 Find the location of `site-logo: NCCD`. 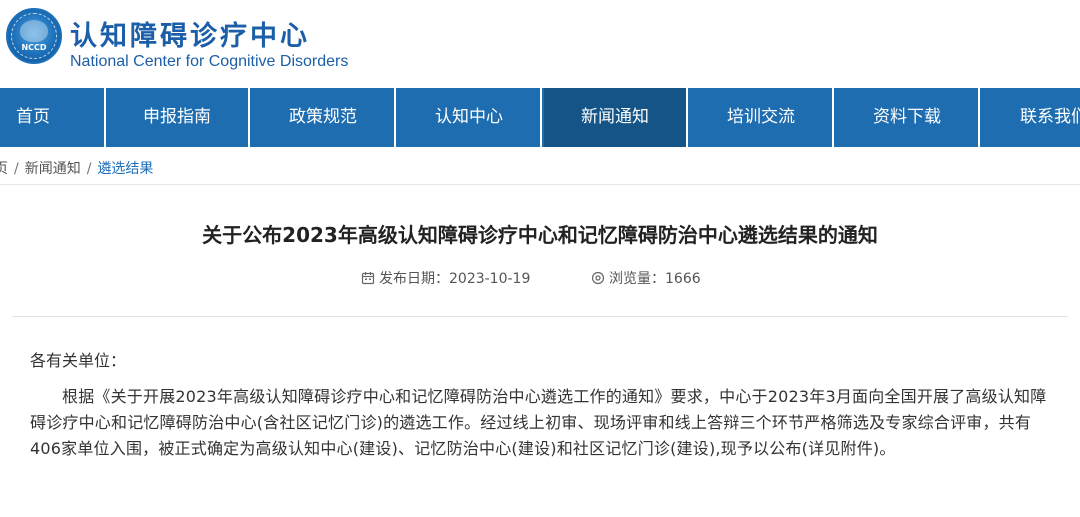

site-logo: NCCD is located at coordinates (34, 36).